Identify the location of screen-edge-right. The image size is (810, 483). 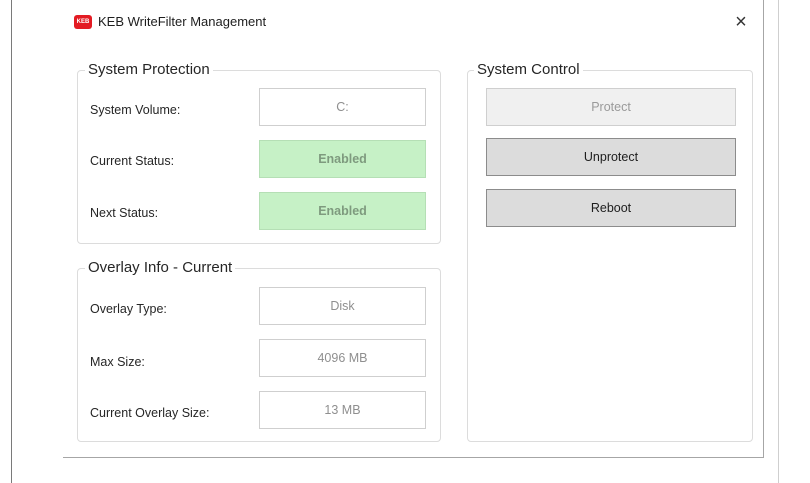
(778, 241).